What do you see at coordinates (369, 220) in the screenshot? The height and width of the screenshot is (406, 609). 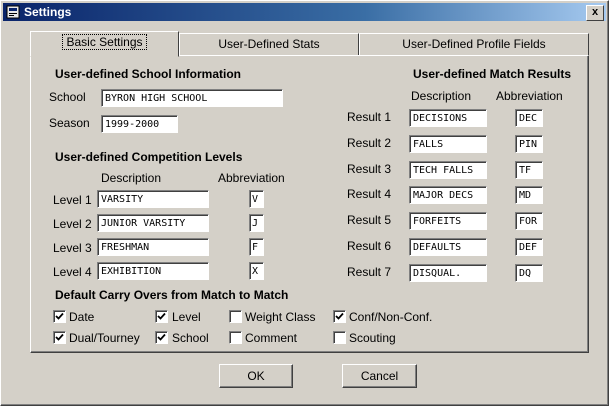 I see `result-label: Result 5` at bounding box center [369, 220].